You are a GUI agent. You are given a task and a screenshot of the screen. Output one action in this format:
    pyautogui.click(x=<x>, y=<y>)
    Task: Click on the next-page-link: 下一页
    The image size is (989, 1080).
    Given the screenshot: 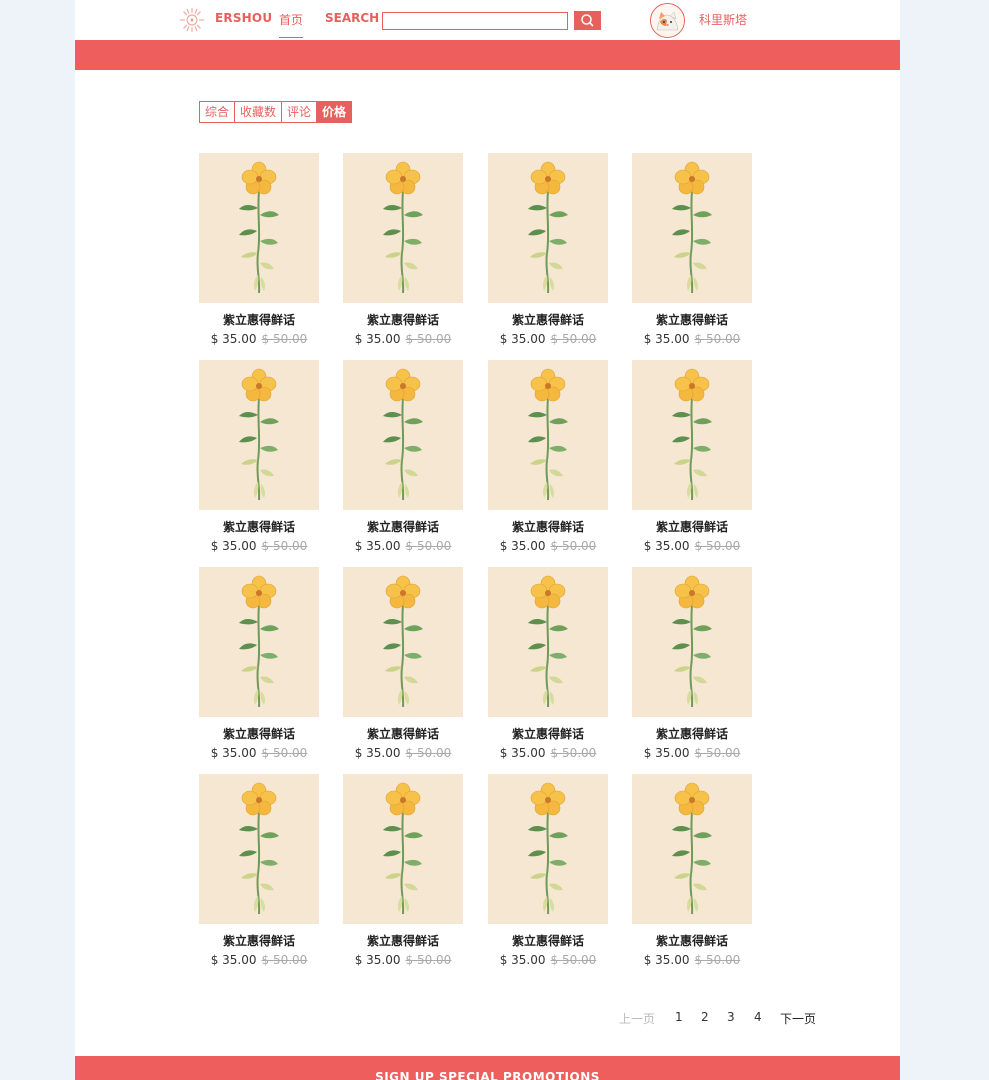 What is the action you would take?
    pyautogui.click(x=798, y=1018)
    